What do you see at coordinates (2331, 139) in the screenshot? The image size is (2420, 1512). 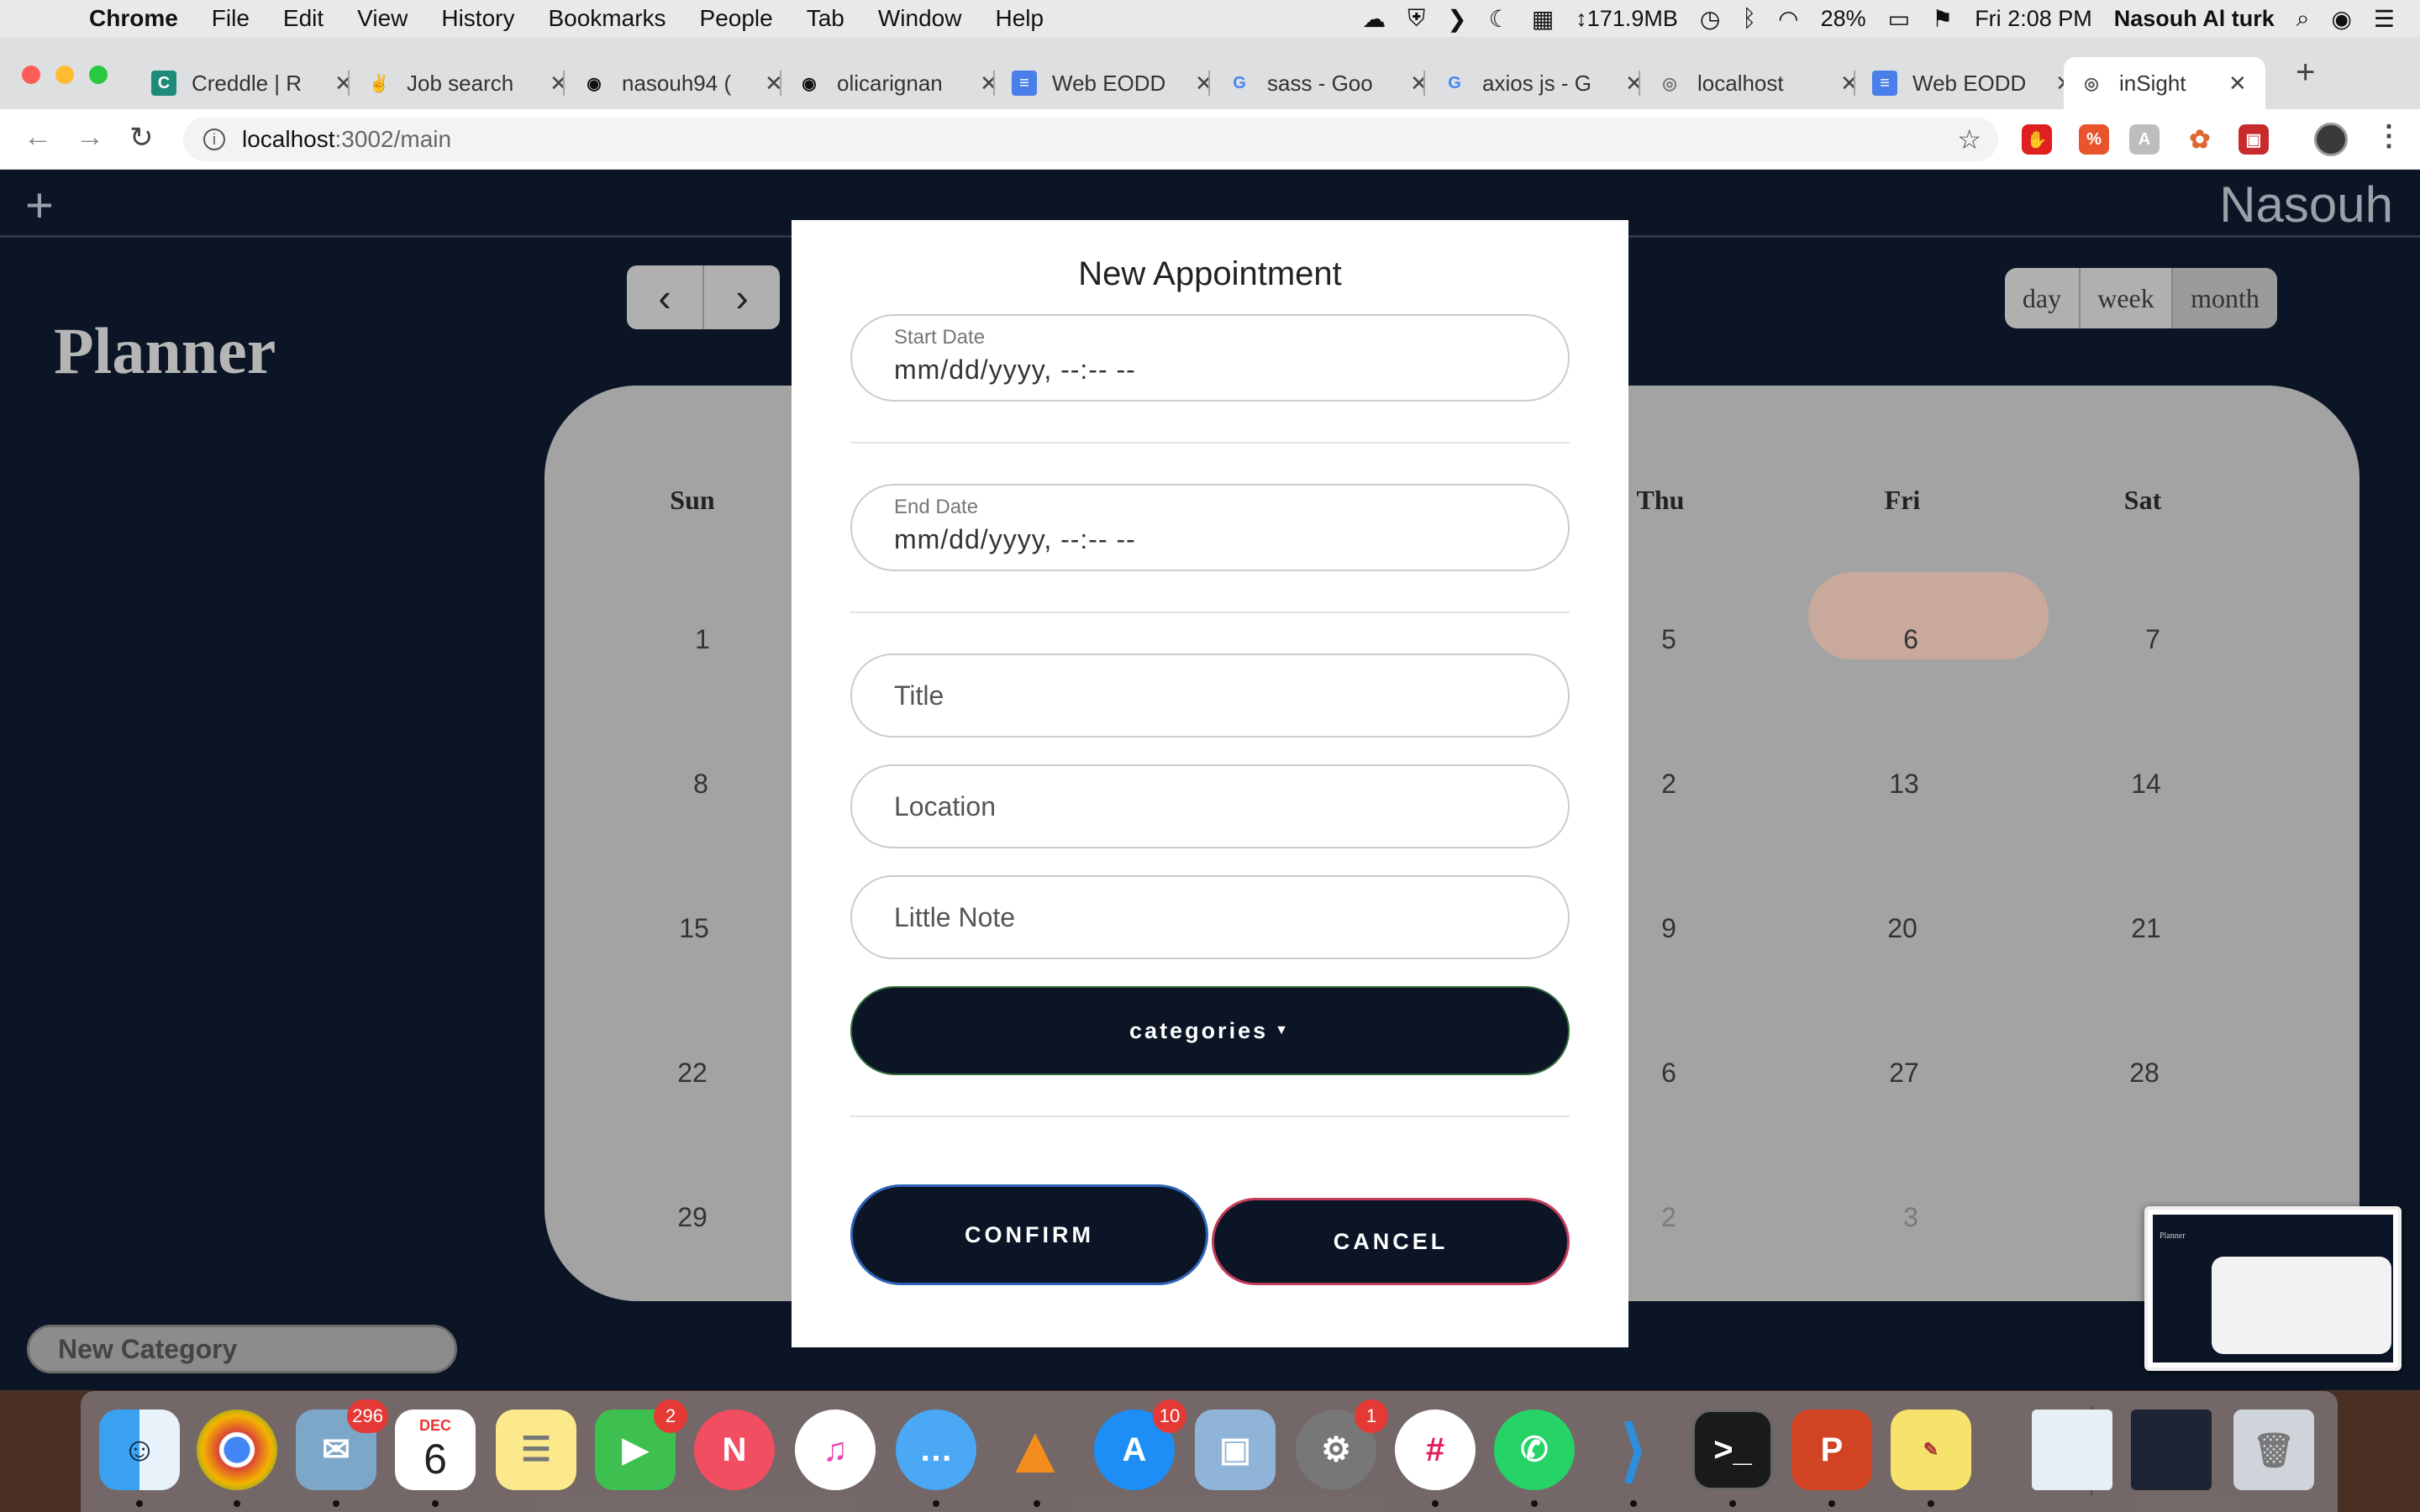 I see `profile-avatar` at bounding box center [2331, 139].